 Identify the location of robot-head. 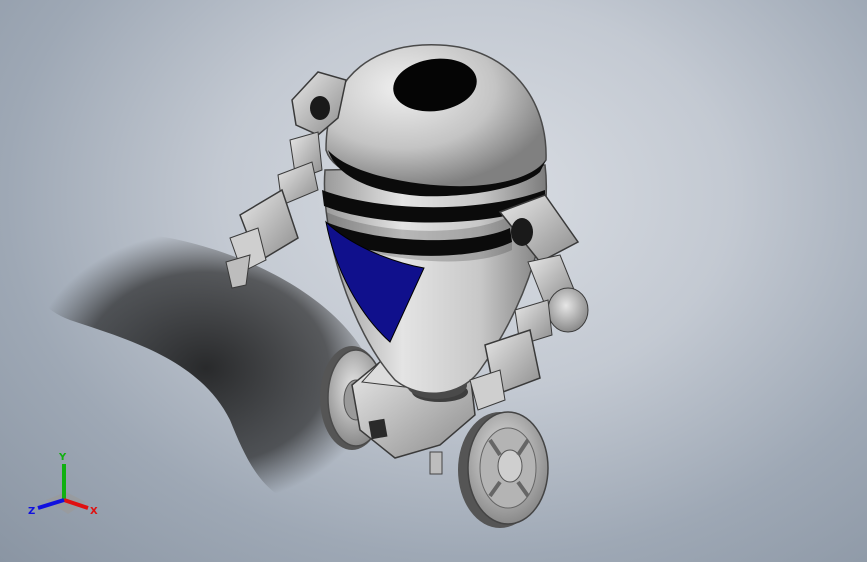
(436, 120).